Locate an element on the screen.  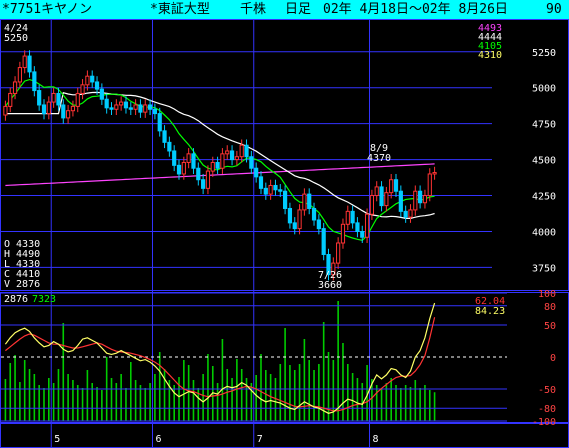
unit-label: 千株 is located at coordinates (253, 9).